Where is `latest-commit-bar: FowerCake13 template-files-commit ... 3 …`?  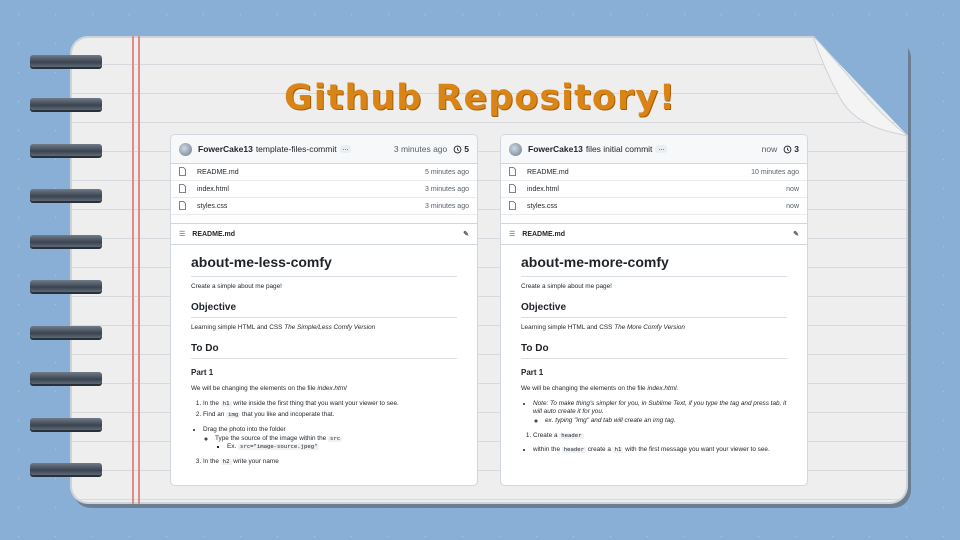 latest-commit-bar: FowerCake13 template-files-commit ... 3 … is located at coordinates (324, 149).